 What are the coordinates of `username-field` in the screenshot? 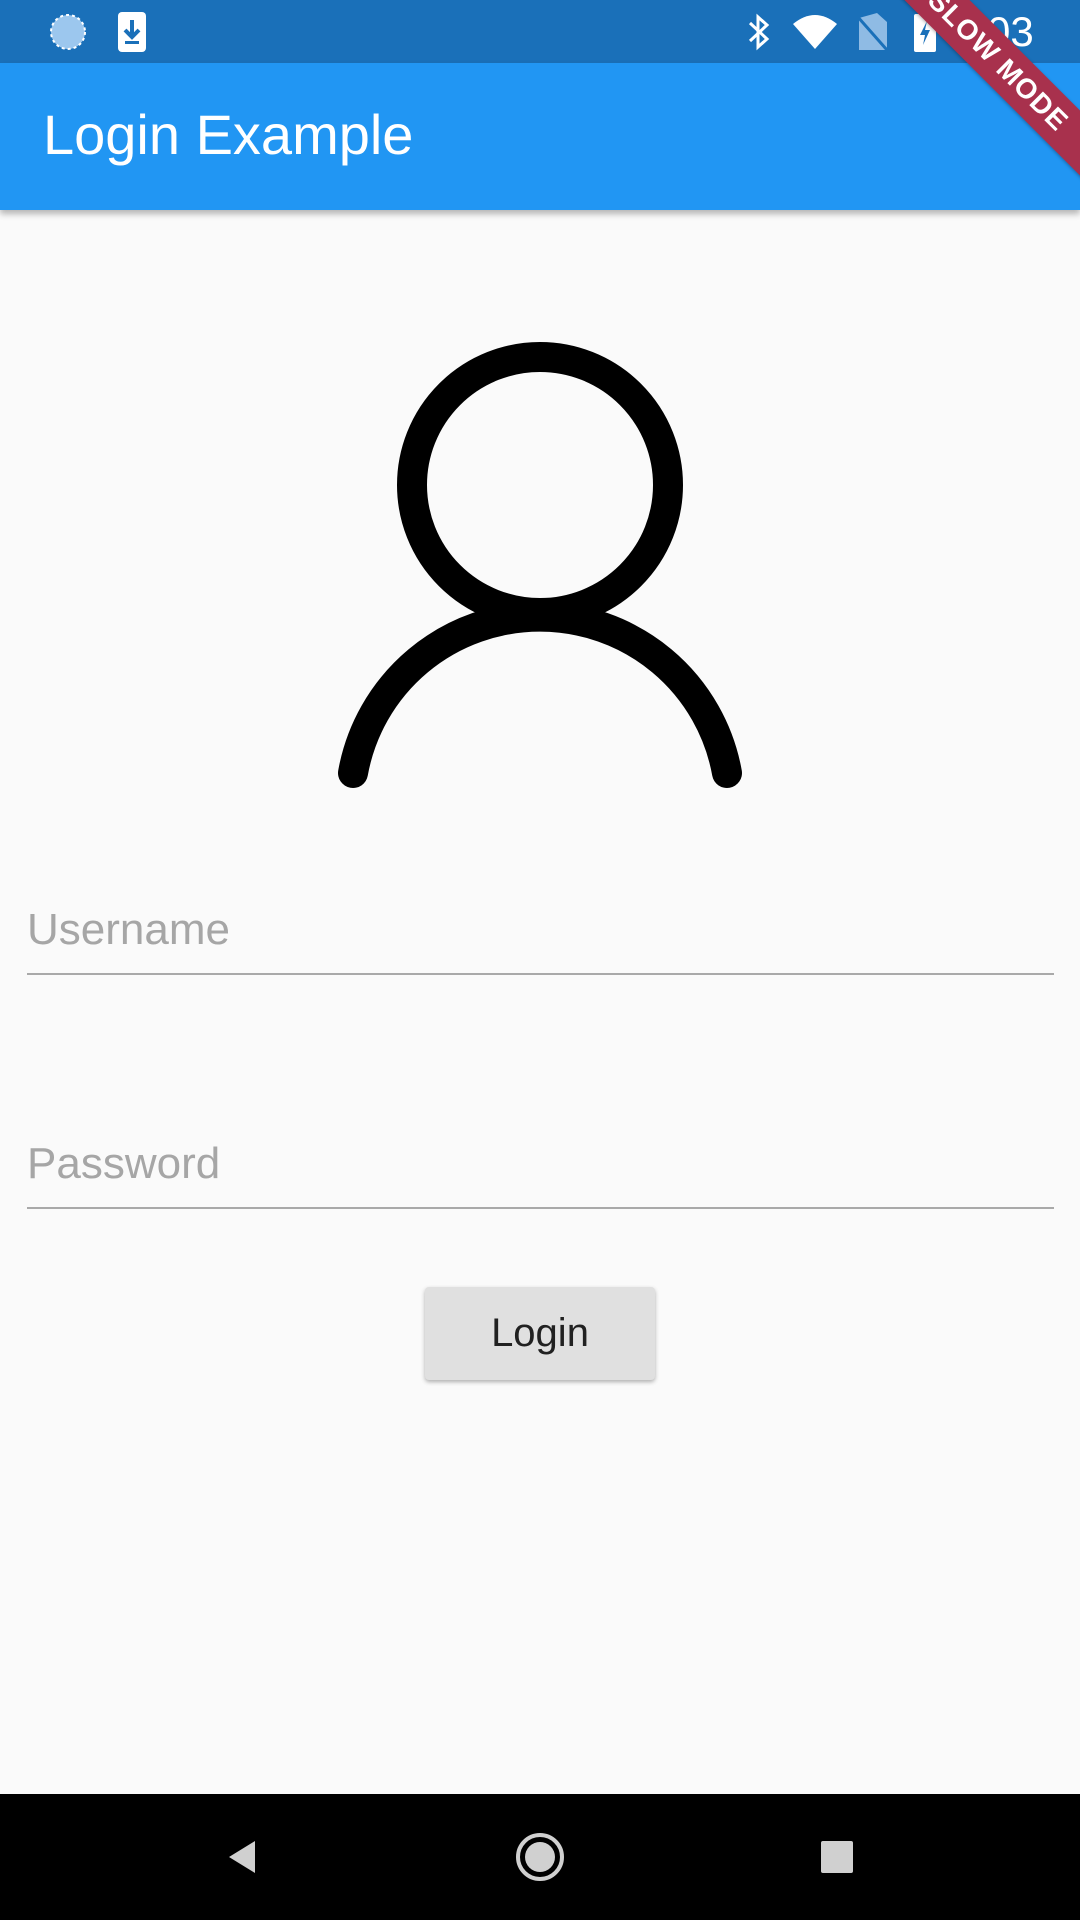 It's located at (540, 920).